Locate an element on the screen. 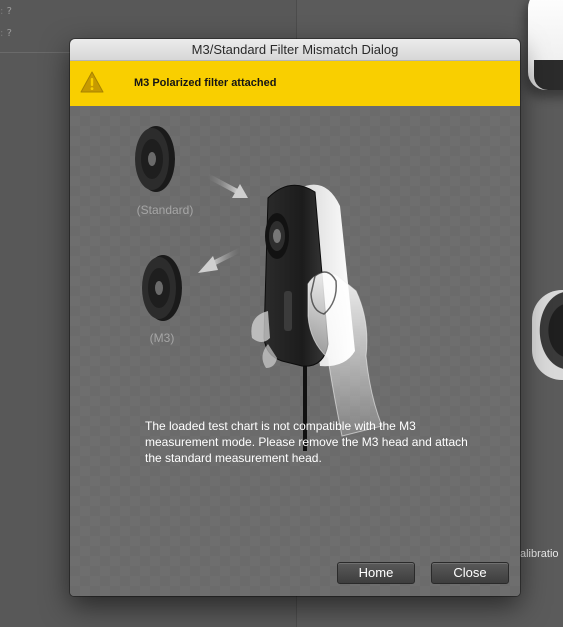 The width and height of the screenshot is (563, 627). background-field-2: : ? is located at coordinates (6, 33).